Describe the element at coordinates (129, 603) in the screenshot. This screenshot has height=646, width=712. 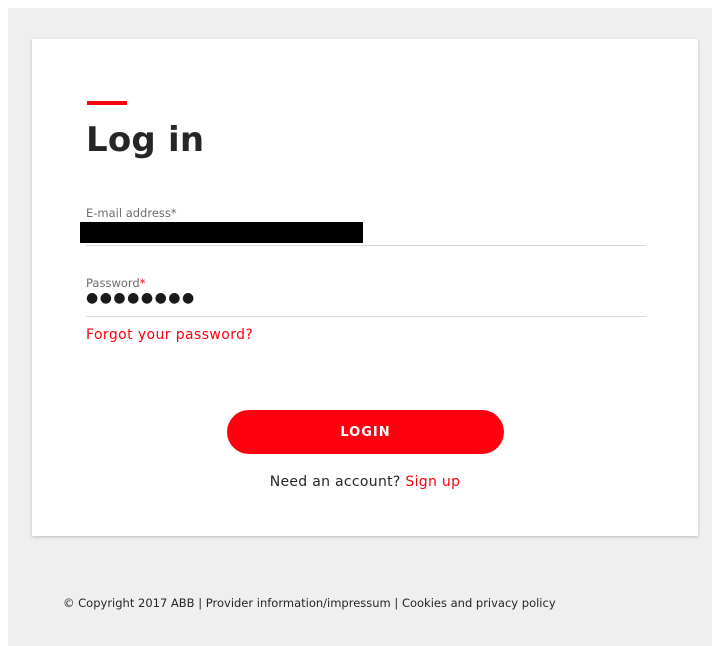
I see `footer-copyright: © Copyright 2017 ABB` at that location.